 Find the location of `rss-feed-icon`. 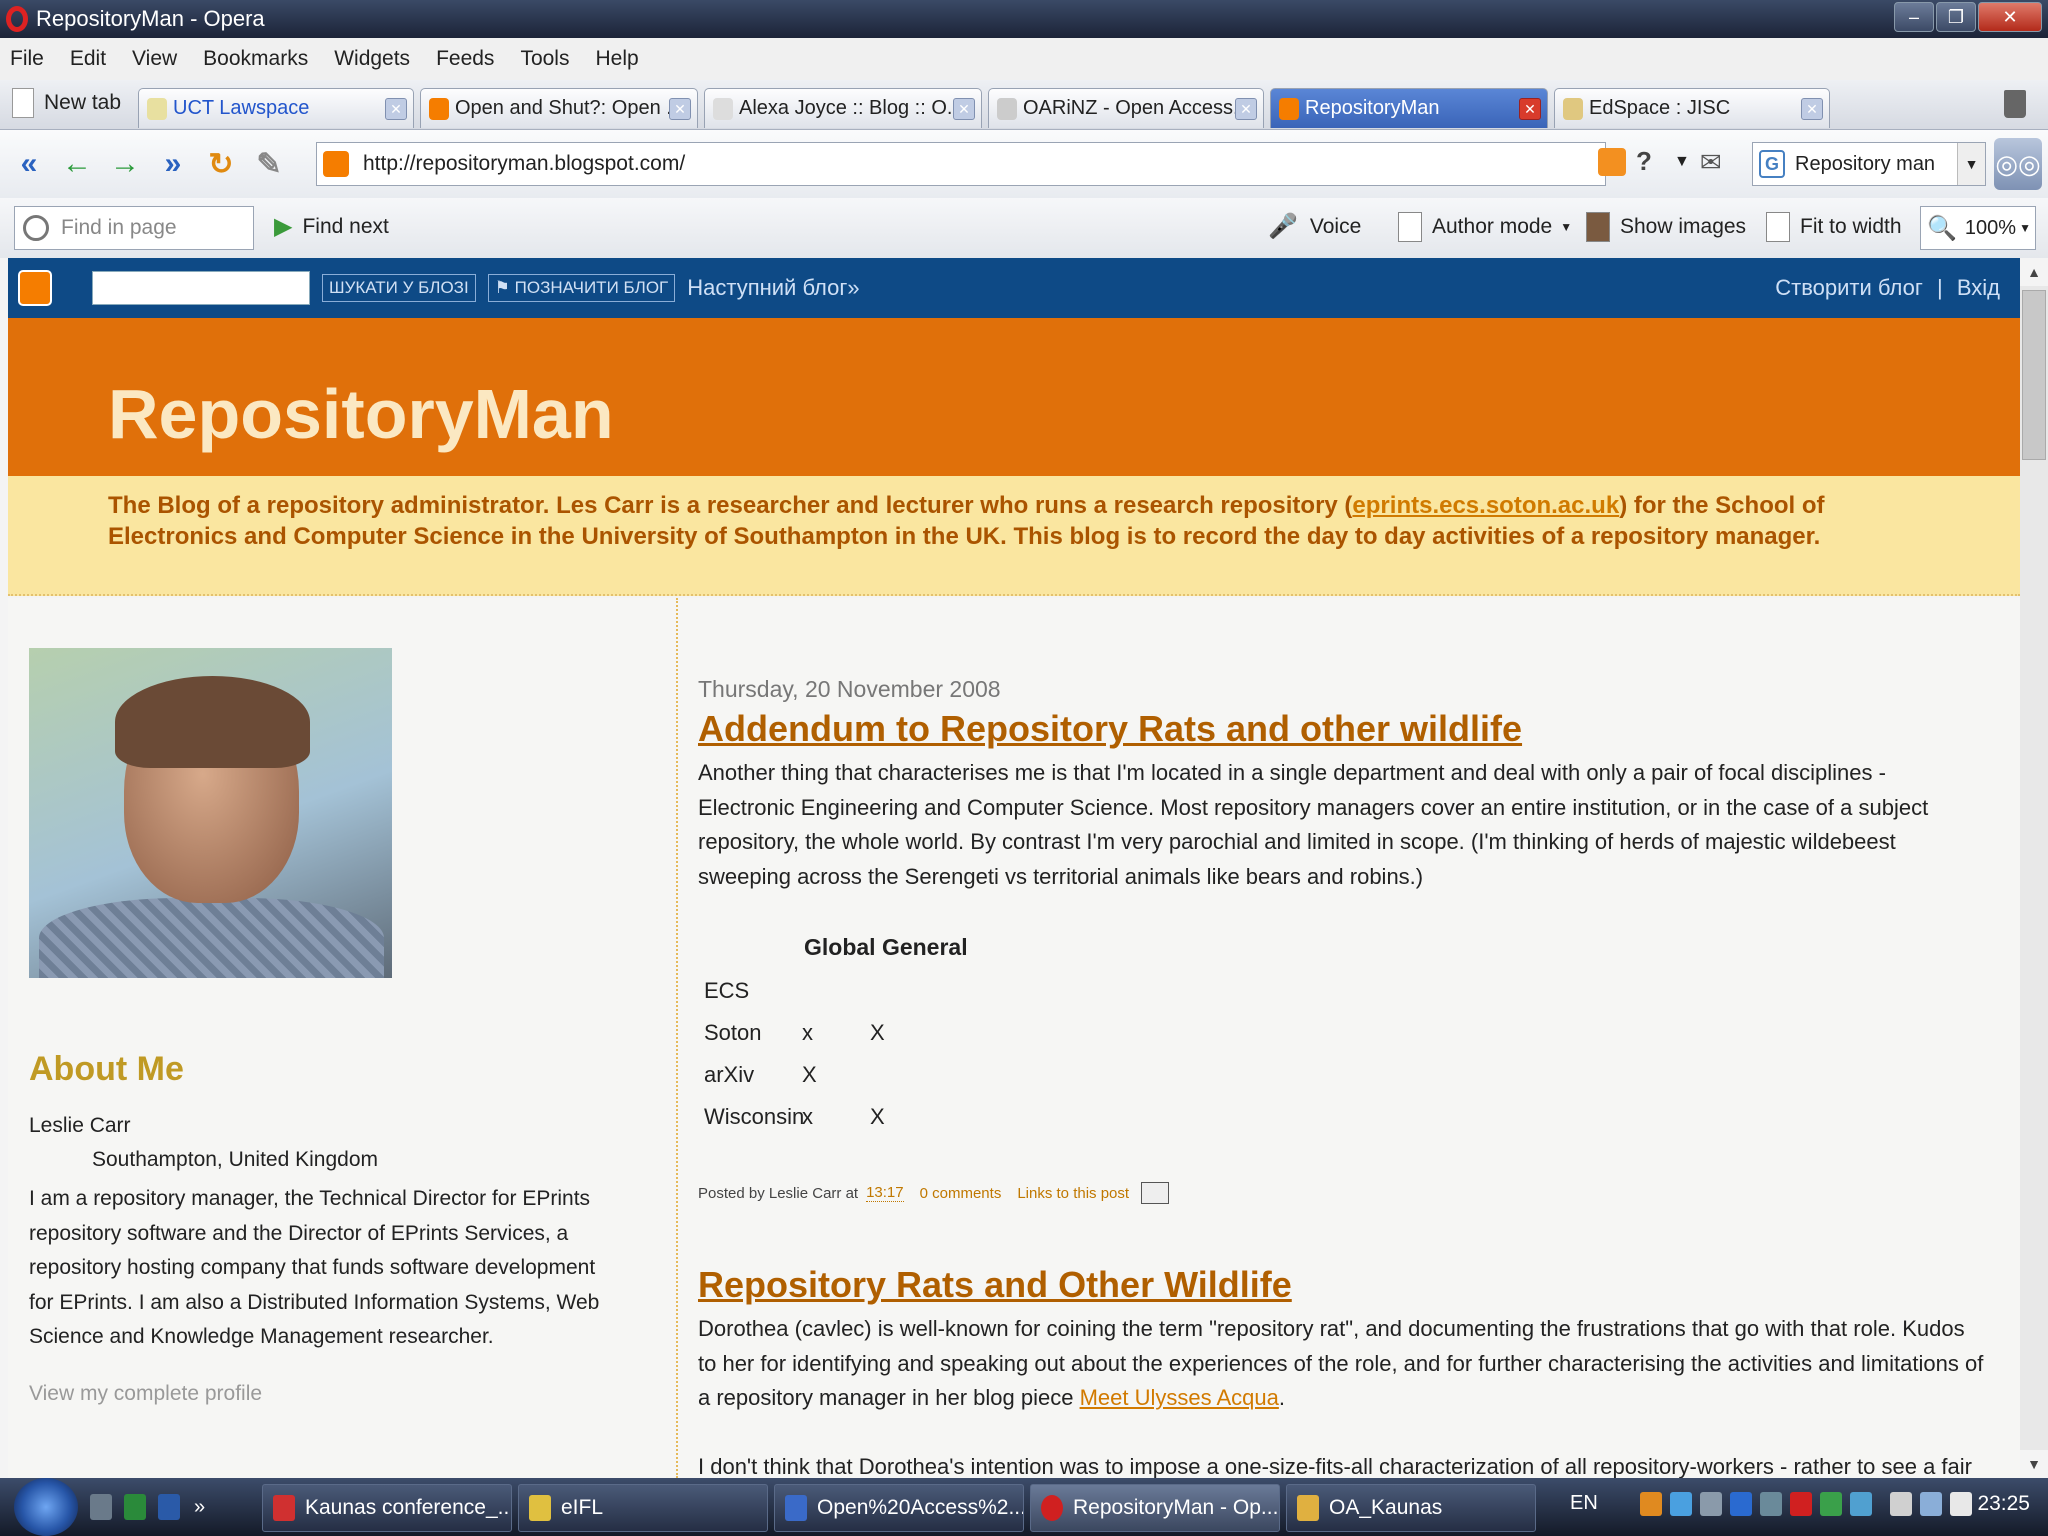

rss-feed-icon is located at coordinates (1612, 162).